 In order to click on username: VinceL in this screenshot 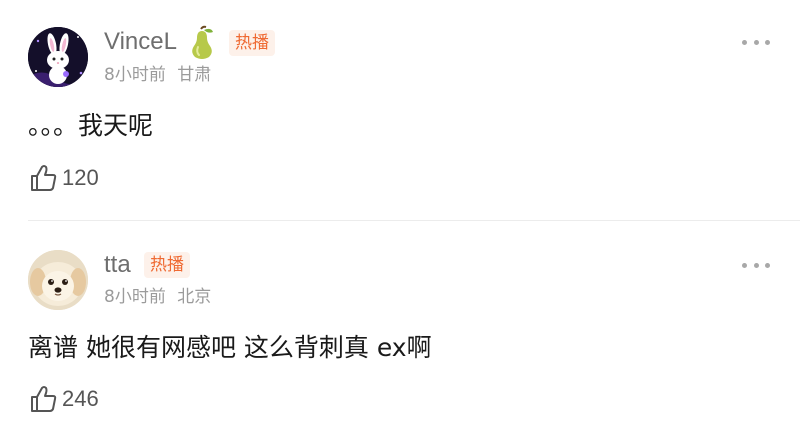, I will do `click(140, 42)`.